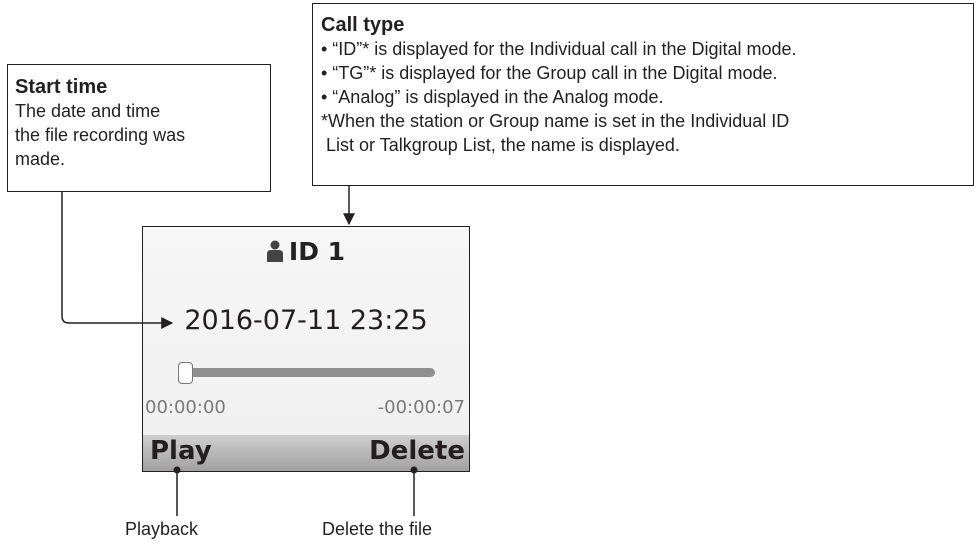 This screenshot has height=544, width=979. Describe the element at coordinates (377, 529) in the screenshot. I see `delete-caption: Delete the file` at that location.